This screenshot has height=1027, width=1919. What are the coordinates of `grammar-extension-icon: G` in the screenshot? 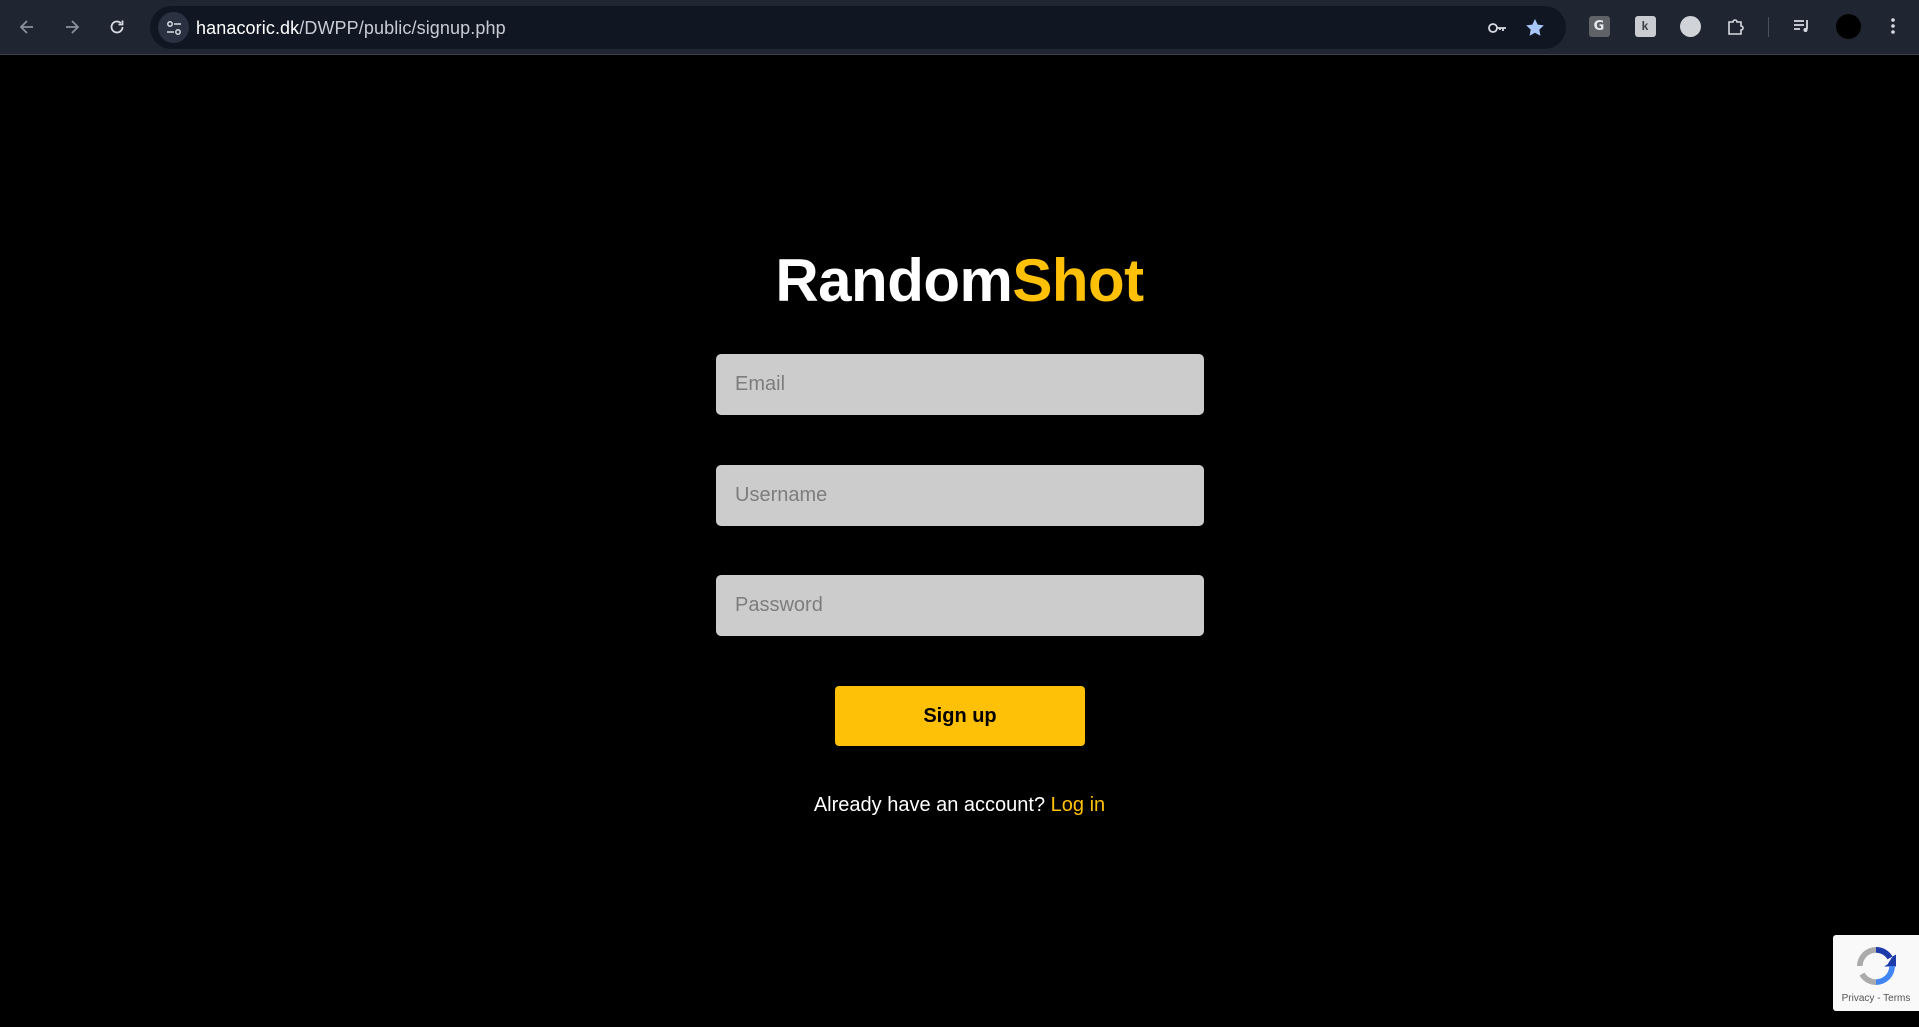 It's located at (1599, 26).